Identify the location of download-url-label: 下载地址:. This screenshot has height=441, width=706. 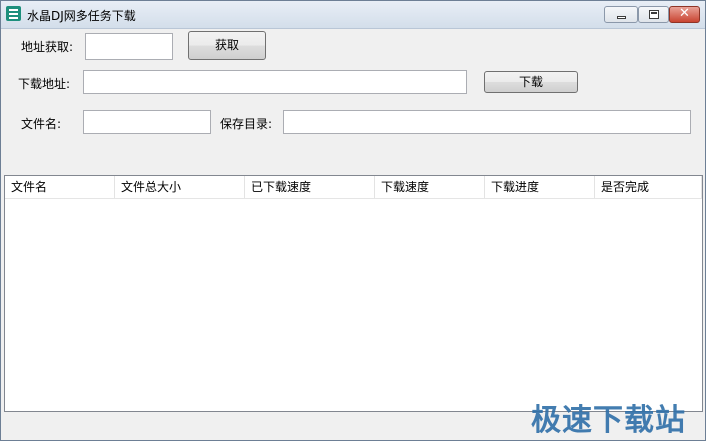
(44, 84).